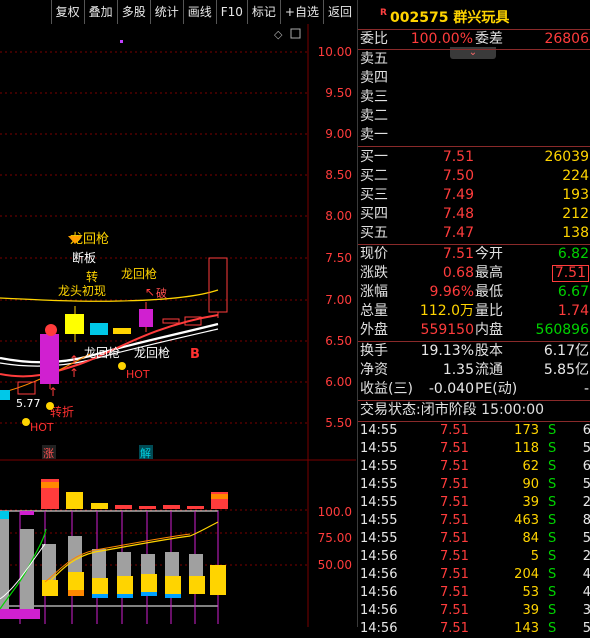 The height and width of the screenshot is (638, 590). Describe the element at coordinates (474, 135) in the screenshot. I see `sell-row: 卖一` at that location.